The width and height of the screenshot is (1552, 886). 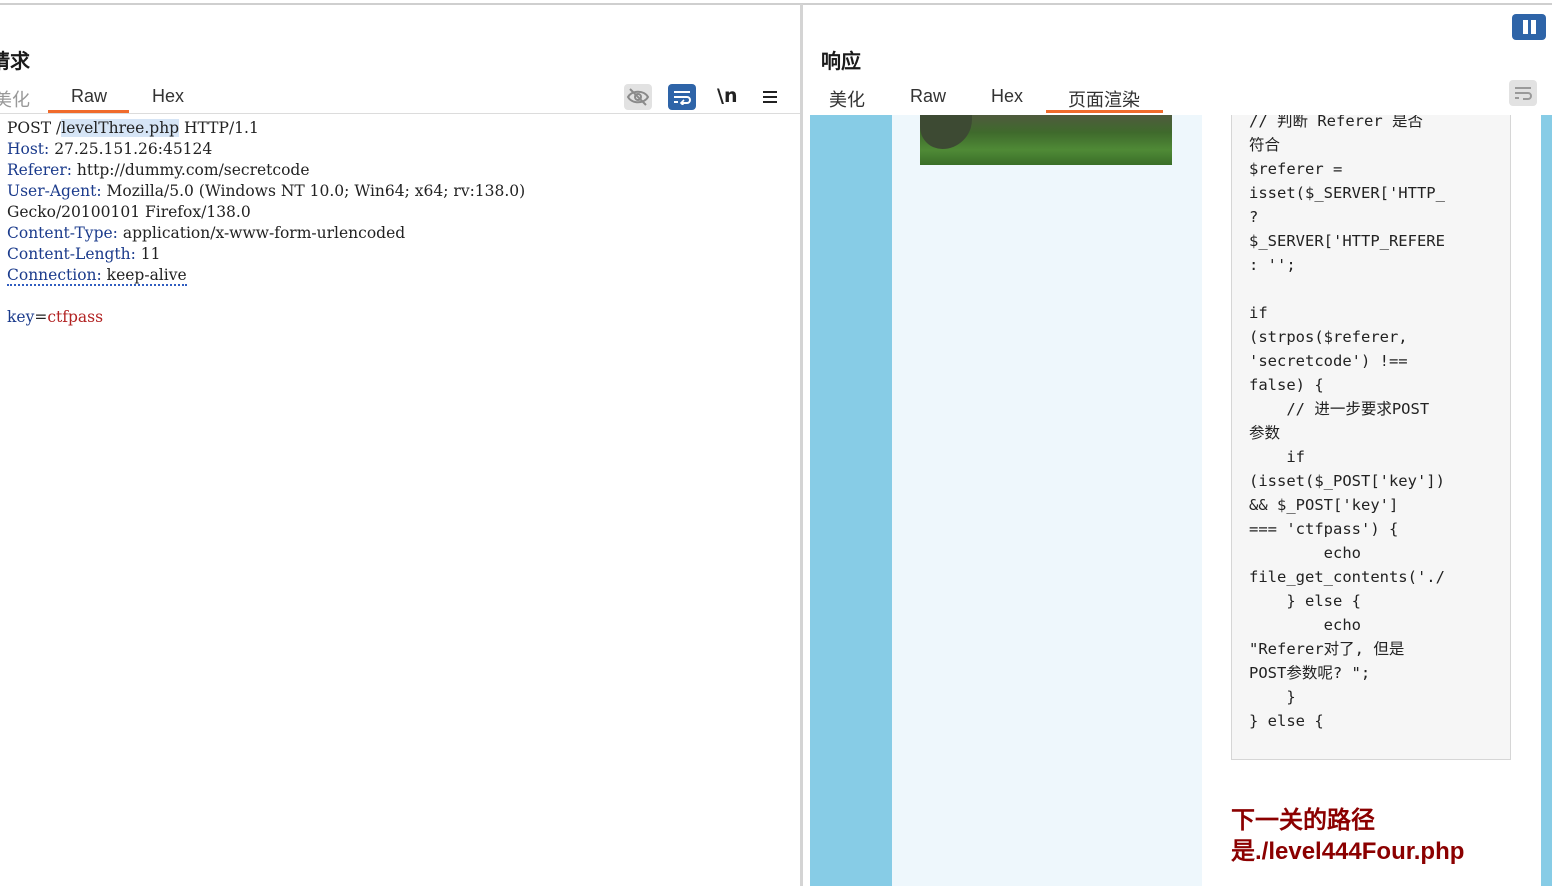 I want to click on header-value: 27.25.151.26:45124, so click(x=133, y=149).